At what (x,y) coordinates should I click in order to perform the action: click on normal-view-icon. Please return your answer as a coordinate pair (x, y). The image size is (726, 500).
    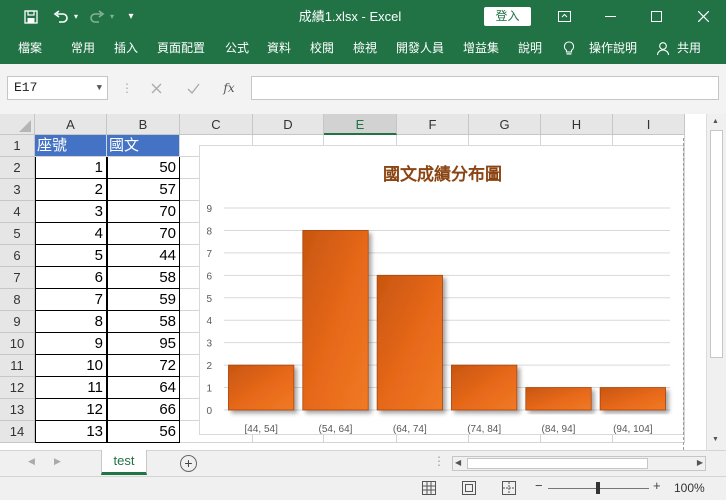
    Looking at the image, I should click on (429, 488).